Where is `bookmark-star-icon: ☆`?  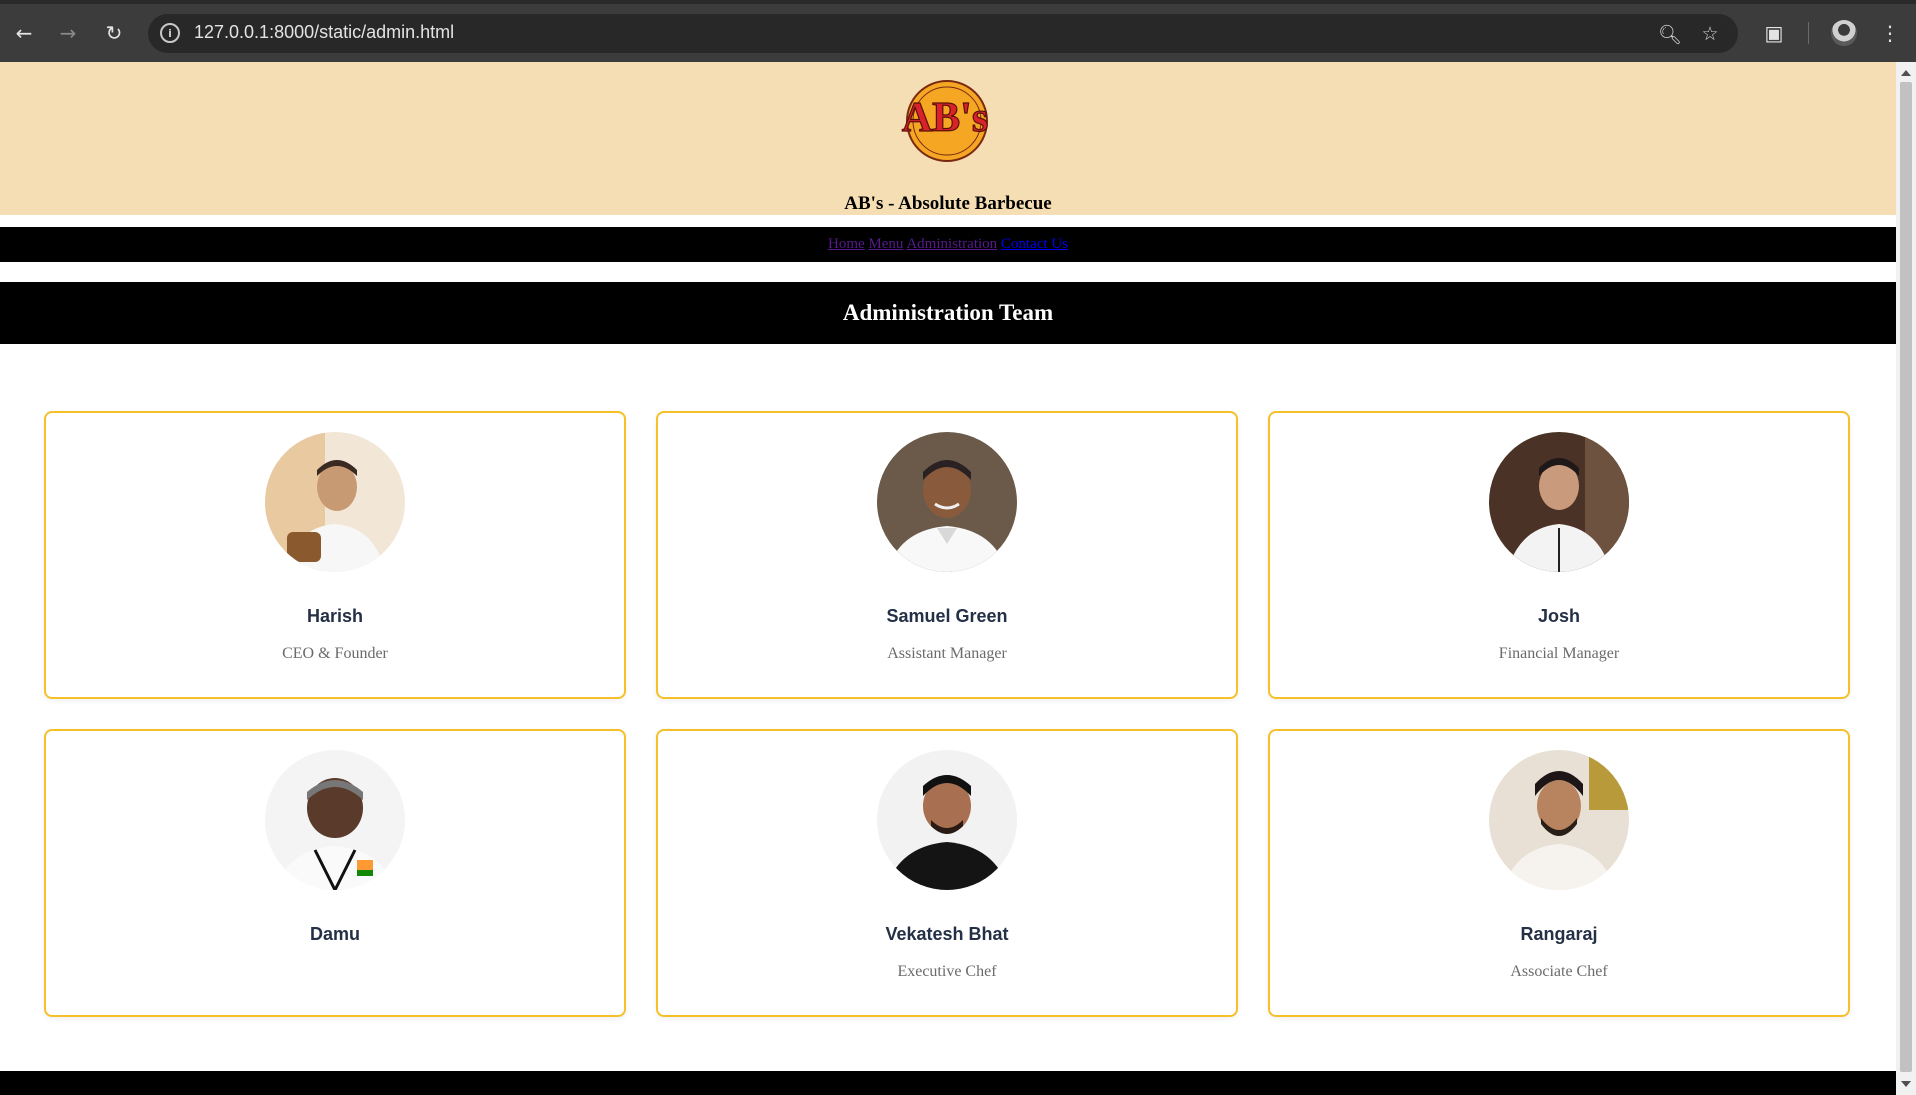 bookmark-star-icon: ☆ is located at coordinates (1710, 34).